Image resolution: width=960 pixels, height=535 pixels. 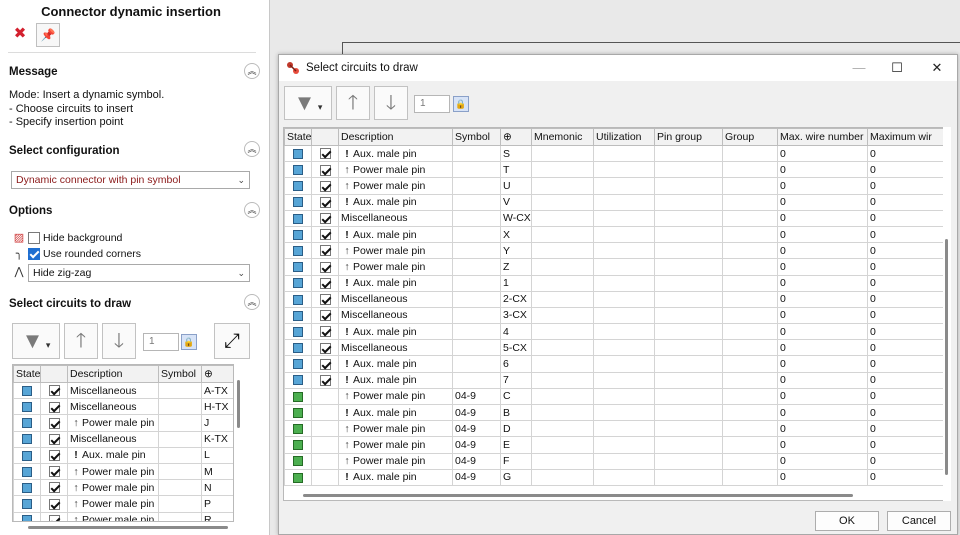 I want to click on table-row: ! Aux. male pin 04-9 G 0 0, so click(x=614, y=477).